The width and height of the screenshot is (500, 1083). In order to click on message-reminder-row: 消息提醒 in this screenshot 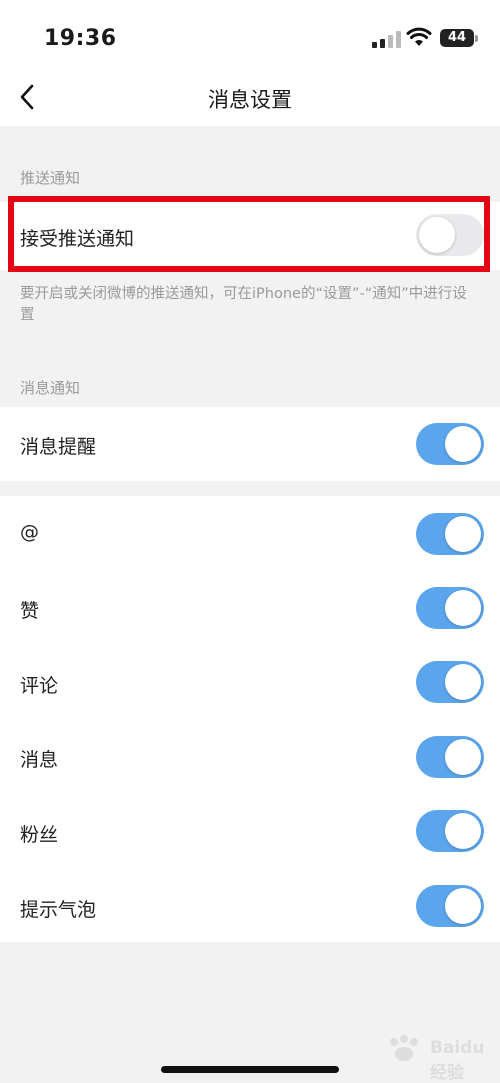, I will do `click(250, 444)`.